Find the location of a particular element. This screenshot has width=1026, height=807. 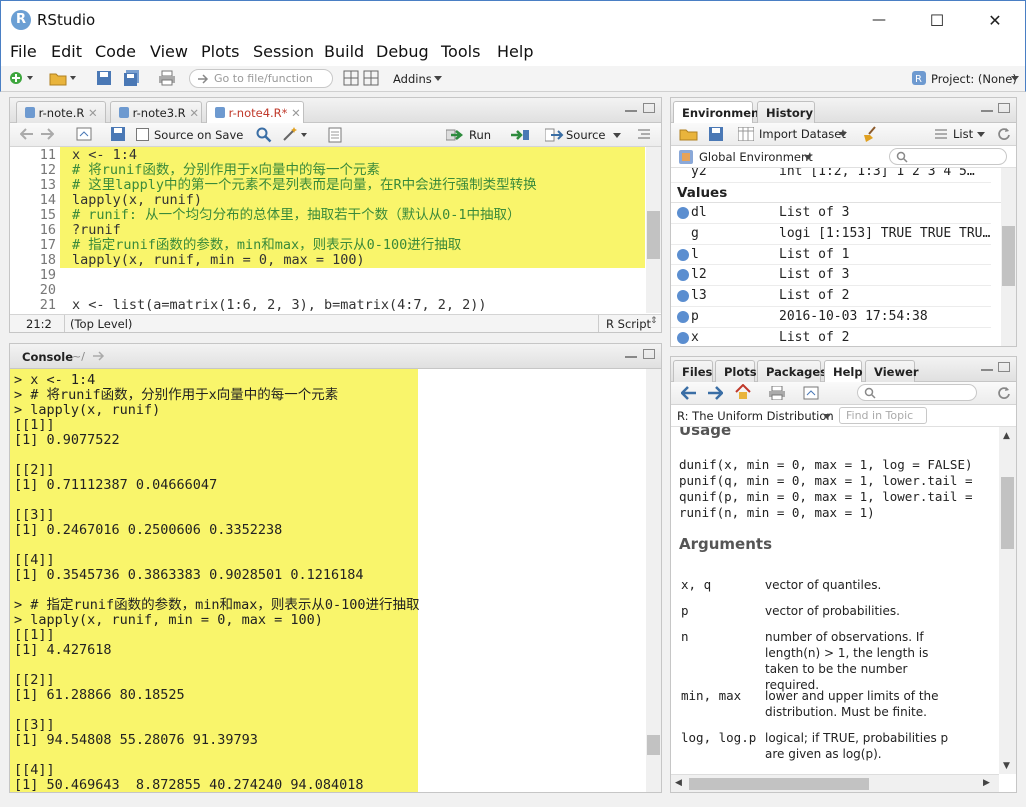

import-dataset-button: Import Dataset is located at coordinates (802, 134).